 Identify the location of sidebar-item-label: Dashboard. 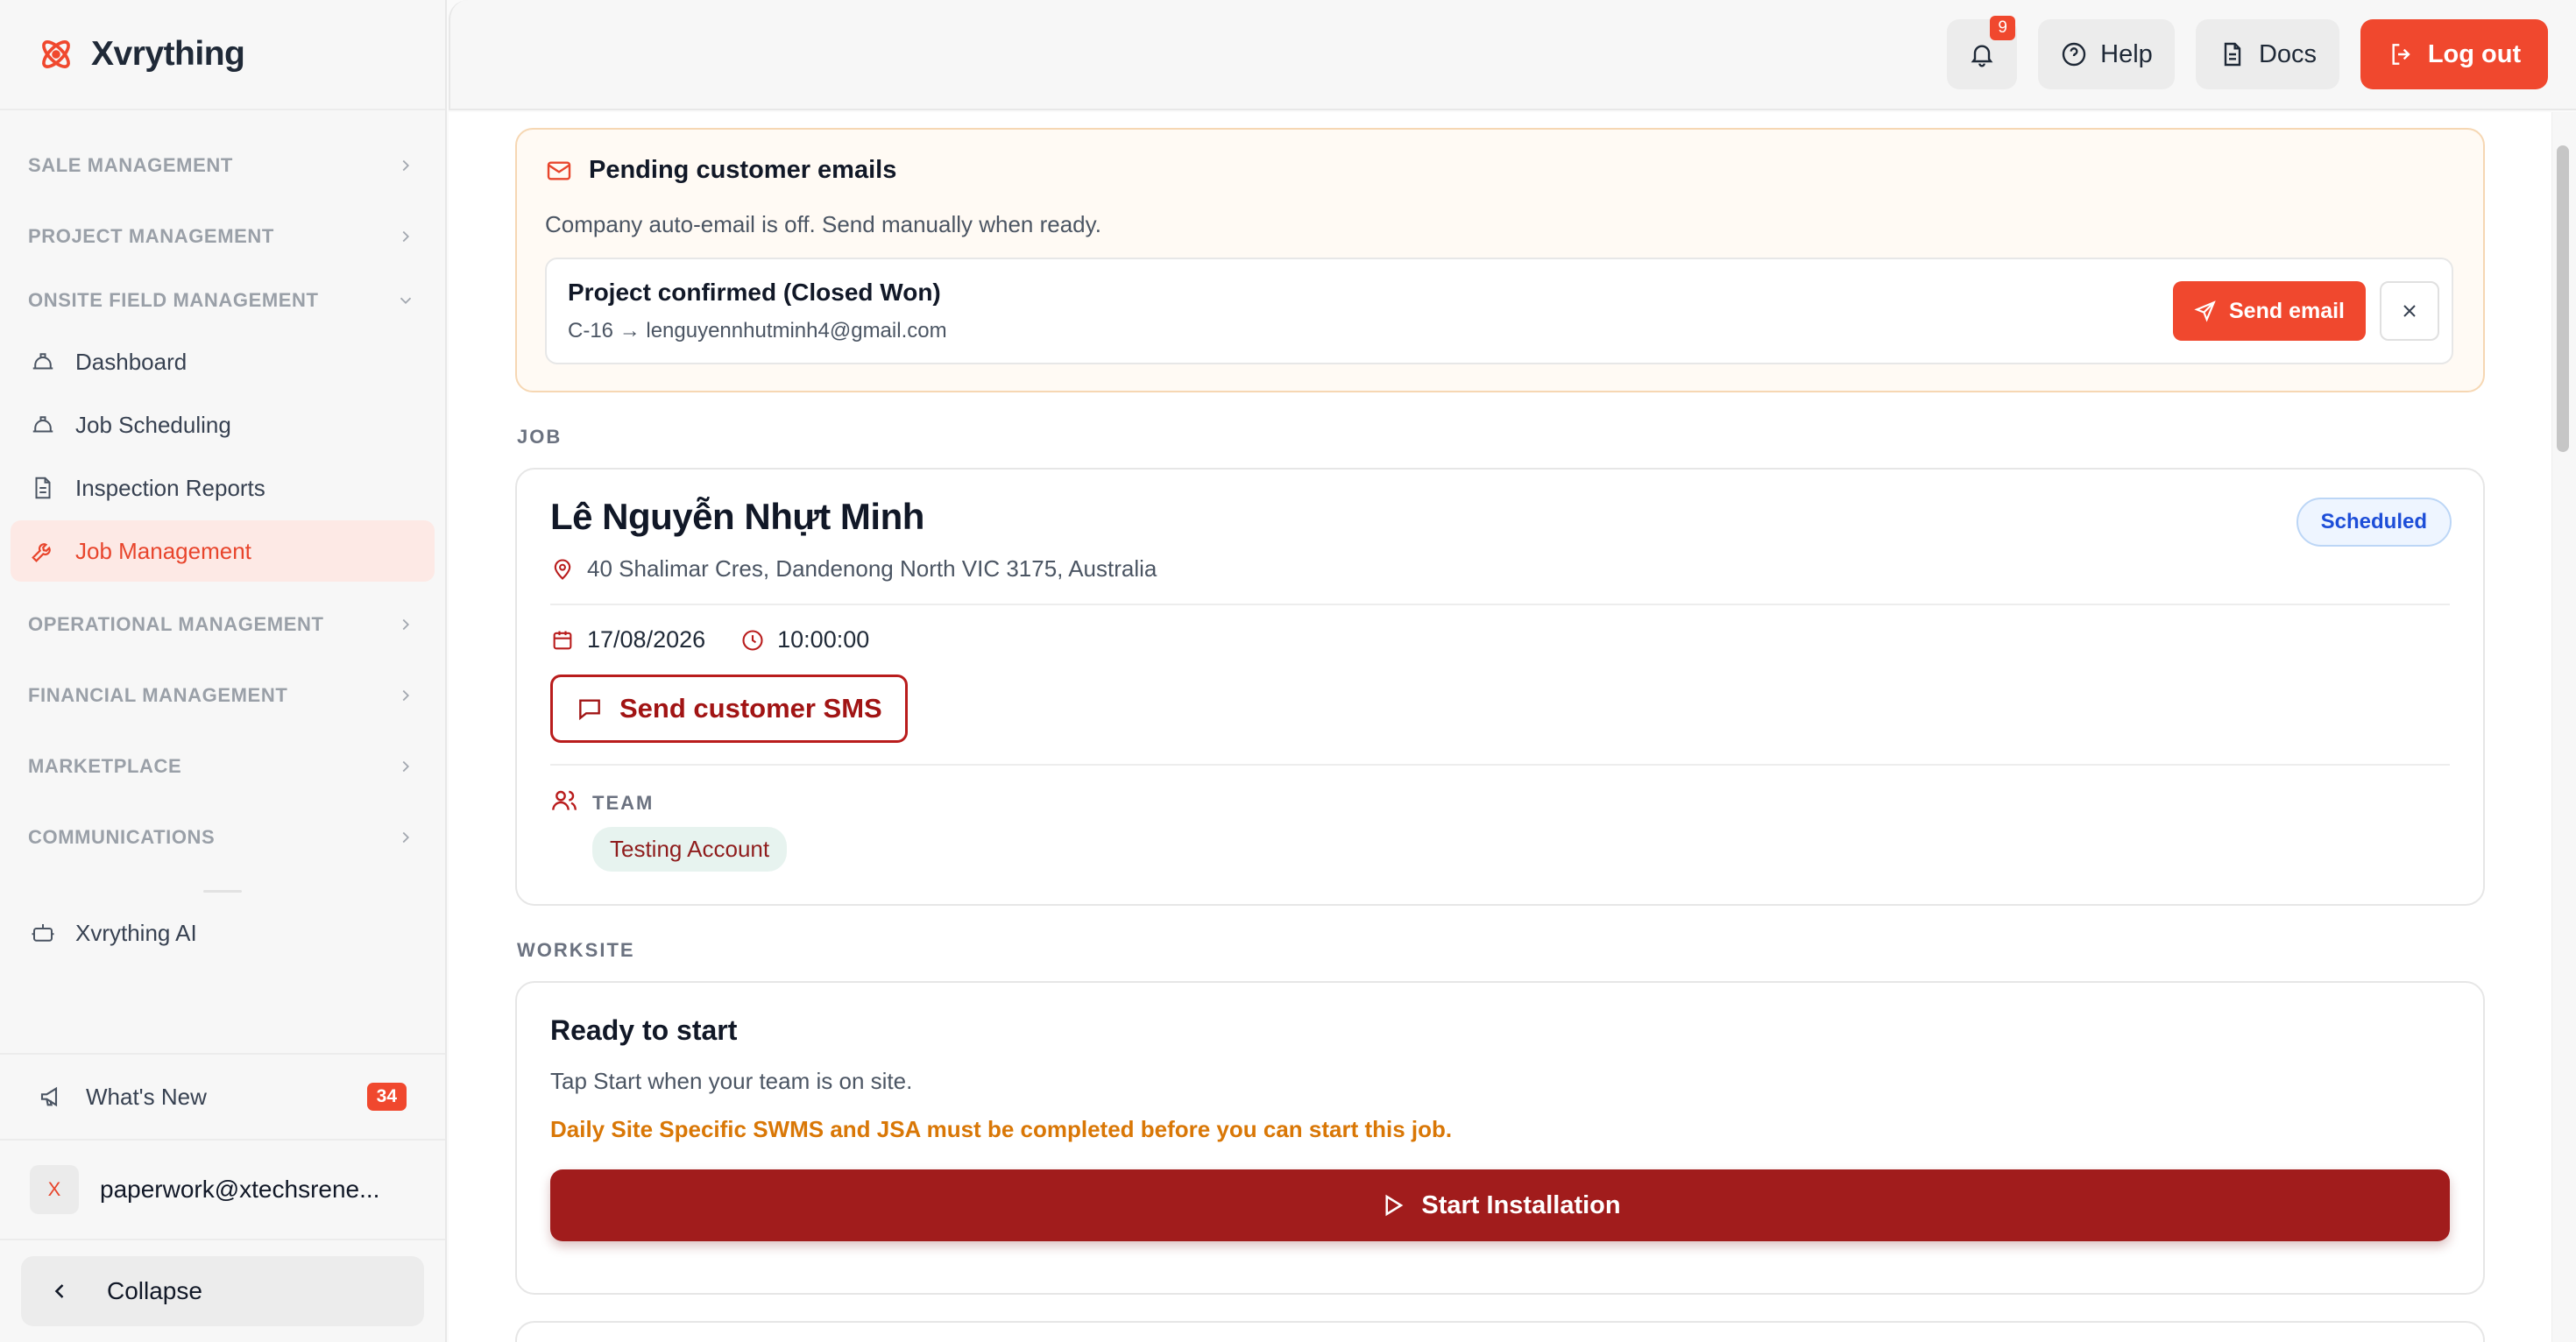
(131, 362).